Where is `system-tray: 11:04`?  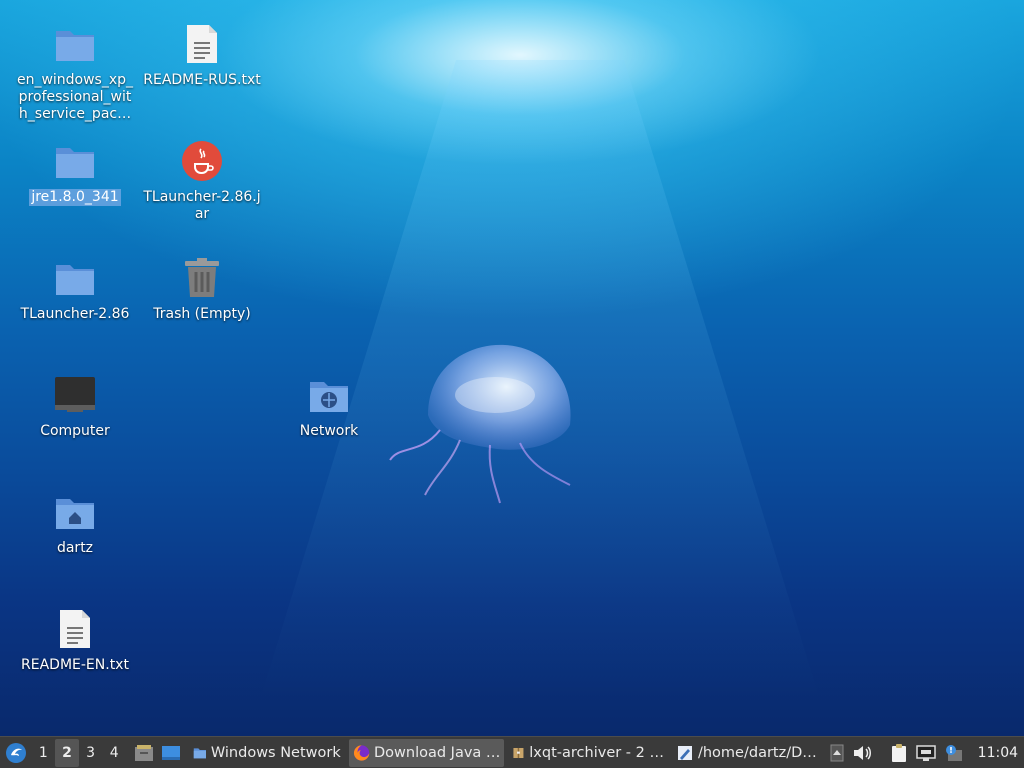 system-tray: 11:04 is located at coordinates (927, 753).